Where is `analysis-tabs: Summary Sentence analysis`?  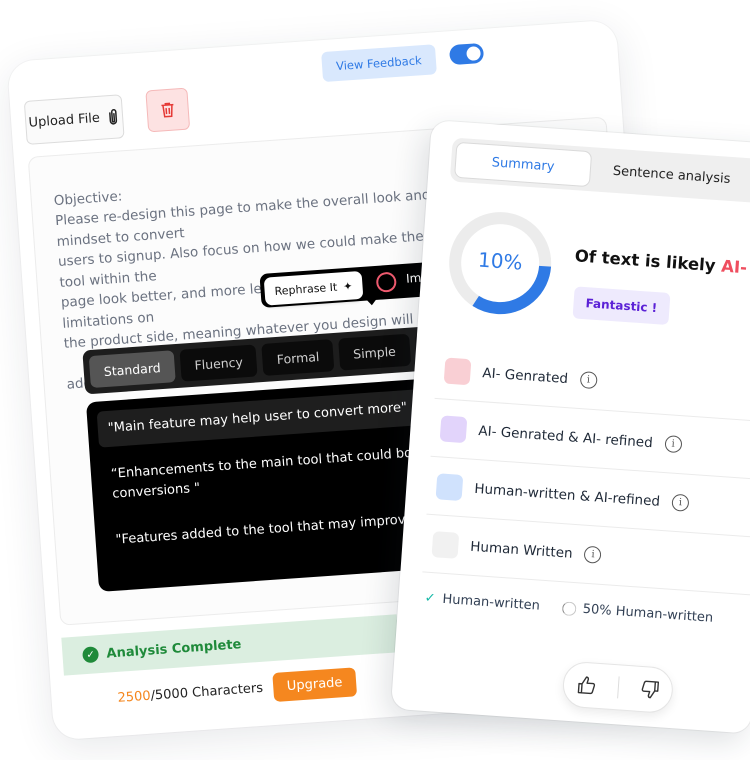 analysis-tabs: Summary Sentence analysis is located at coordinates (599, 171).